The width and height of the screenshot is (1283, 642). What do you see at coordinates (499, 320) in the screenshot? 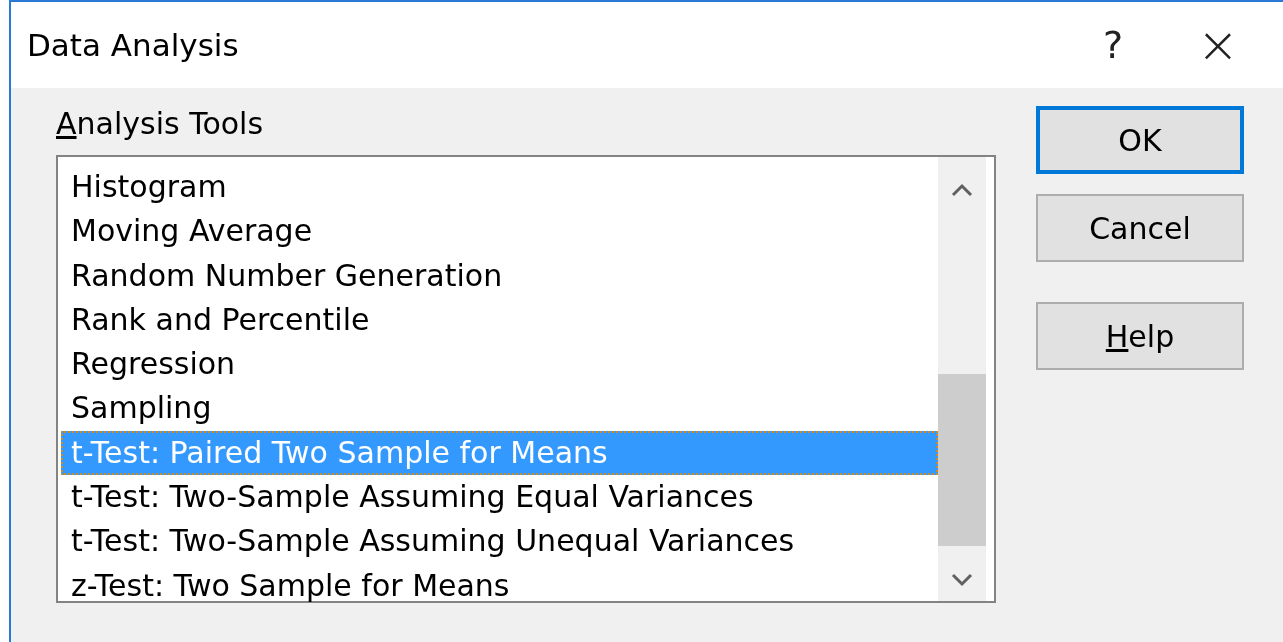
I see `list-item: Rank and Percentile` at bounding box center [499, 320].